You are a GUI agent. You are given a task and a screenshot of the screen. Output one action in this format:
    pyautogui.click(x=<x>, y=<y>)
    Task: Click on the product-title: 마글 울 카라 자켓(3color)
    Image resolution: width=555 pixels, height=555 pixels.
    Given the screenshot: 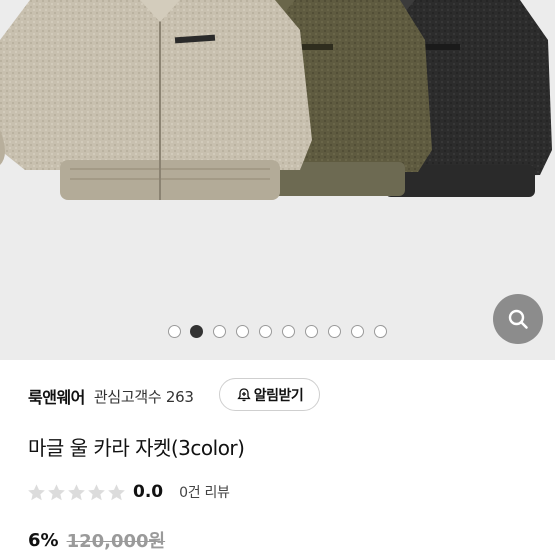 What is the action you would take?
    pyautogui.click(x=136, y=448)
    